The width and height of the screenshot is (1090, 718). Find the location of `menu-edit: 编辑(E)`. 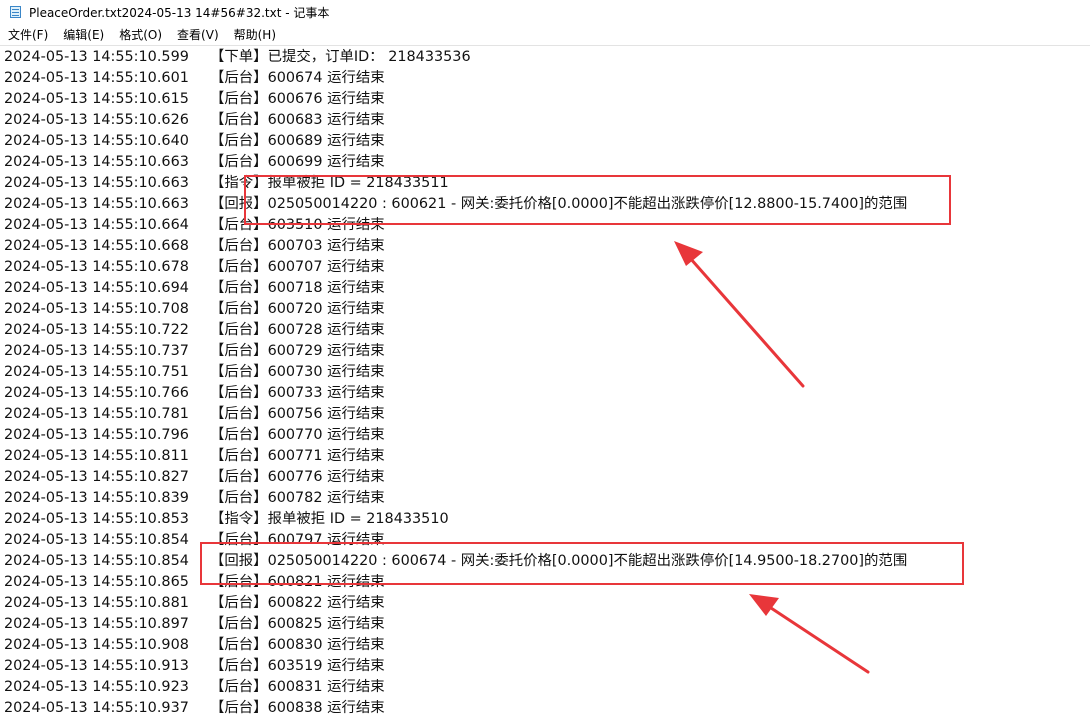

menu-edit: 编辑(E) is located at coordinates (83, 35).